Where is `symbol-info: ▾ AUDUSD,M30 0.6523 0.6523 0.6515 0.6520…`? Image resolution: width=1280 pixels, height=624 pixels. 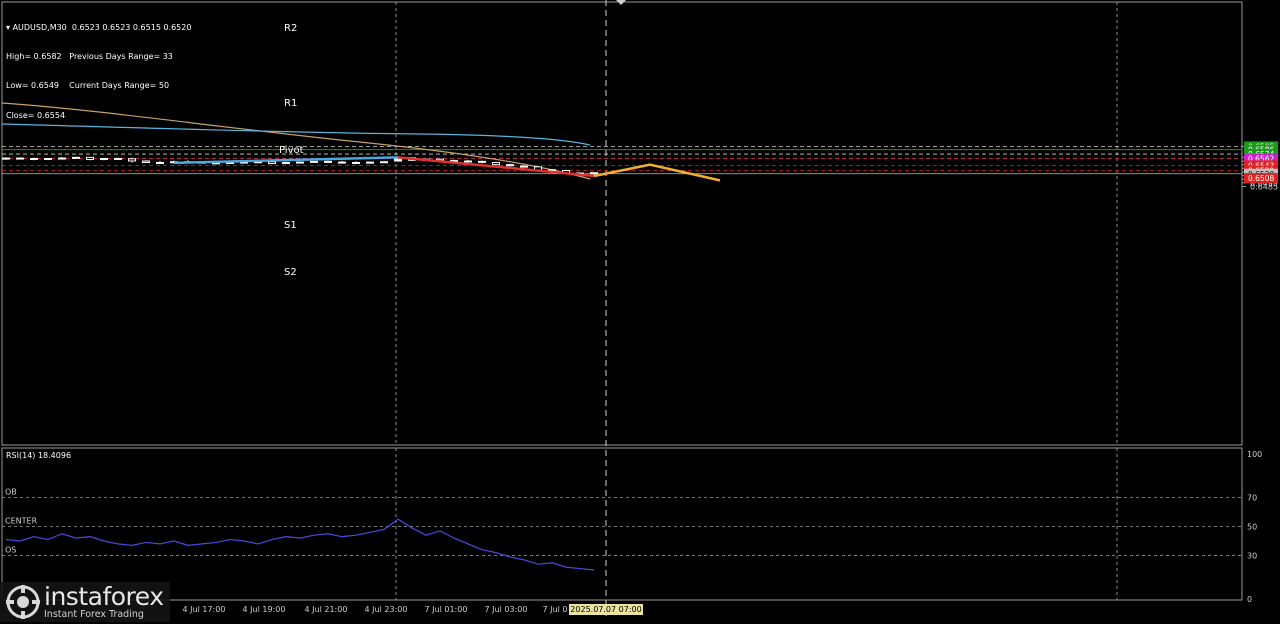 symbol-info: ▾ AUDUSD,M30 0.6523 0.6523 0.6515 0.6520… is located at coordinates (98, 66).